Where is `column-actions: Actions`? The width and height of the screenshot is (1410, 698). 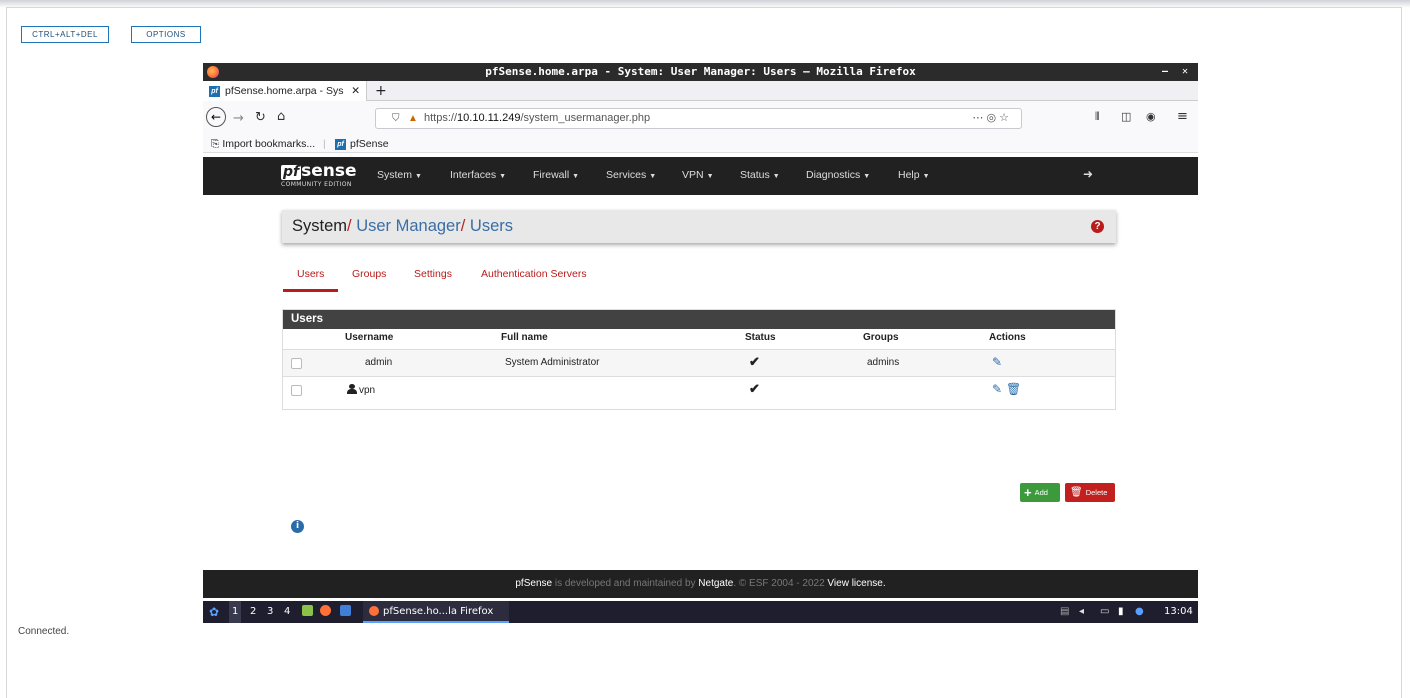 column-actions: Actions is located at coordinates (1007, 337).